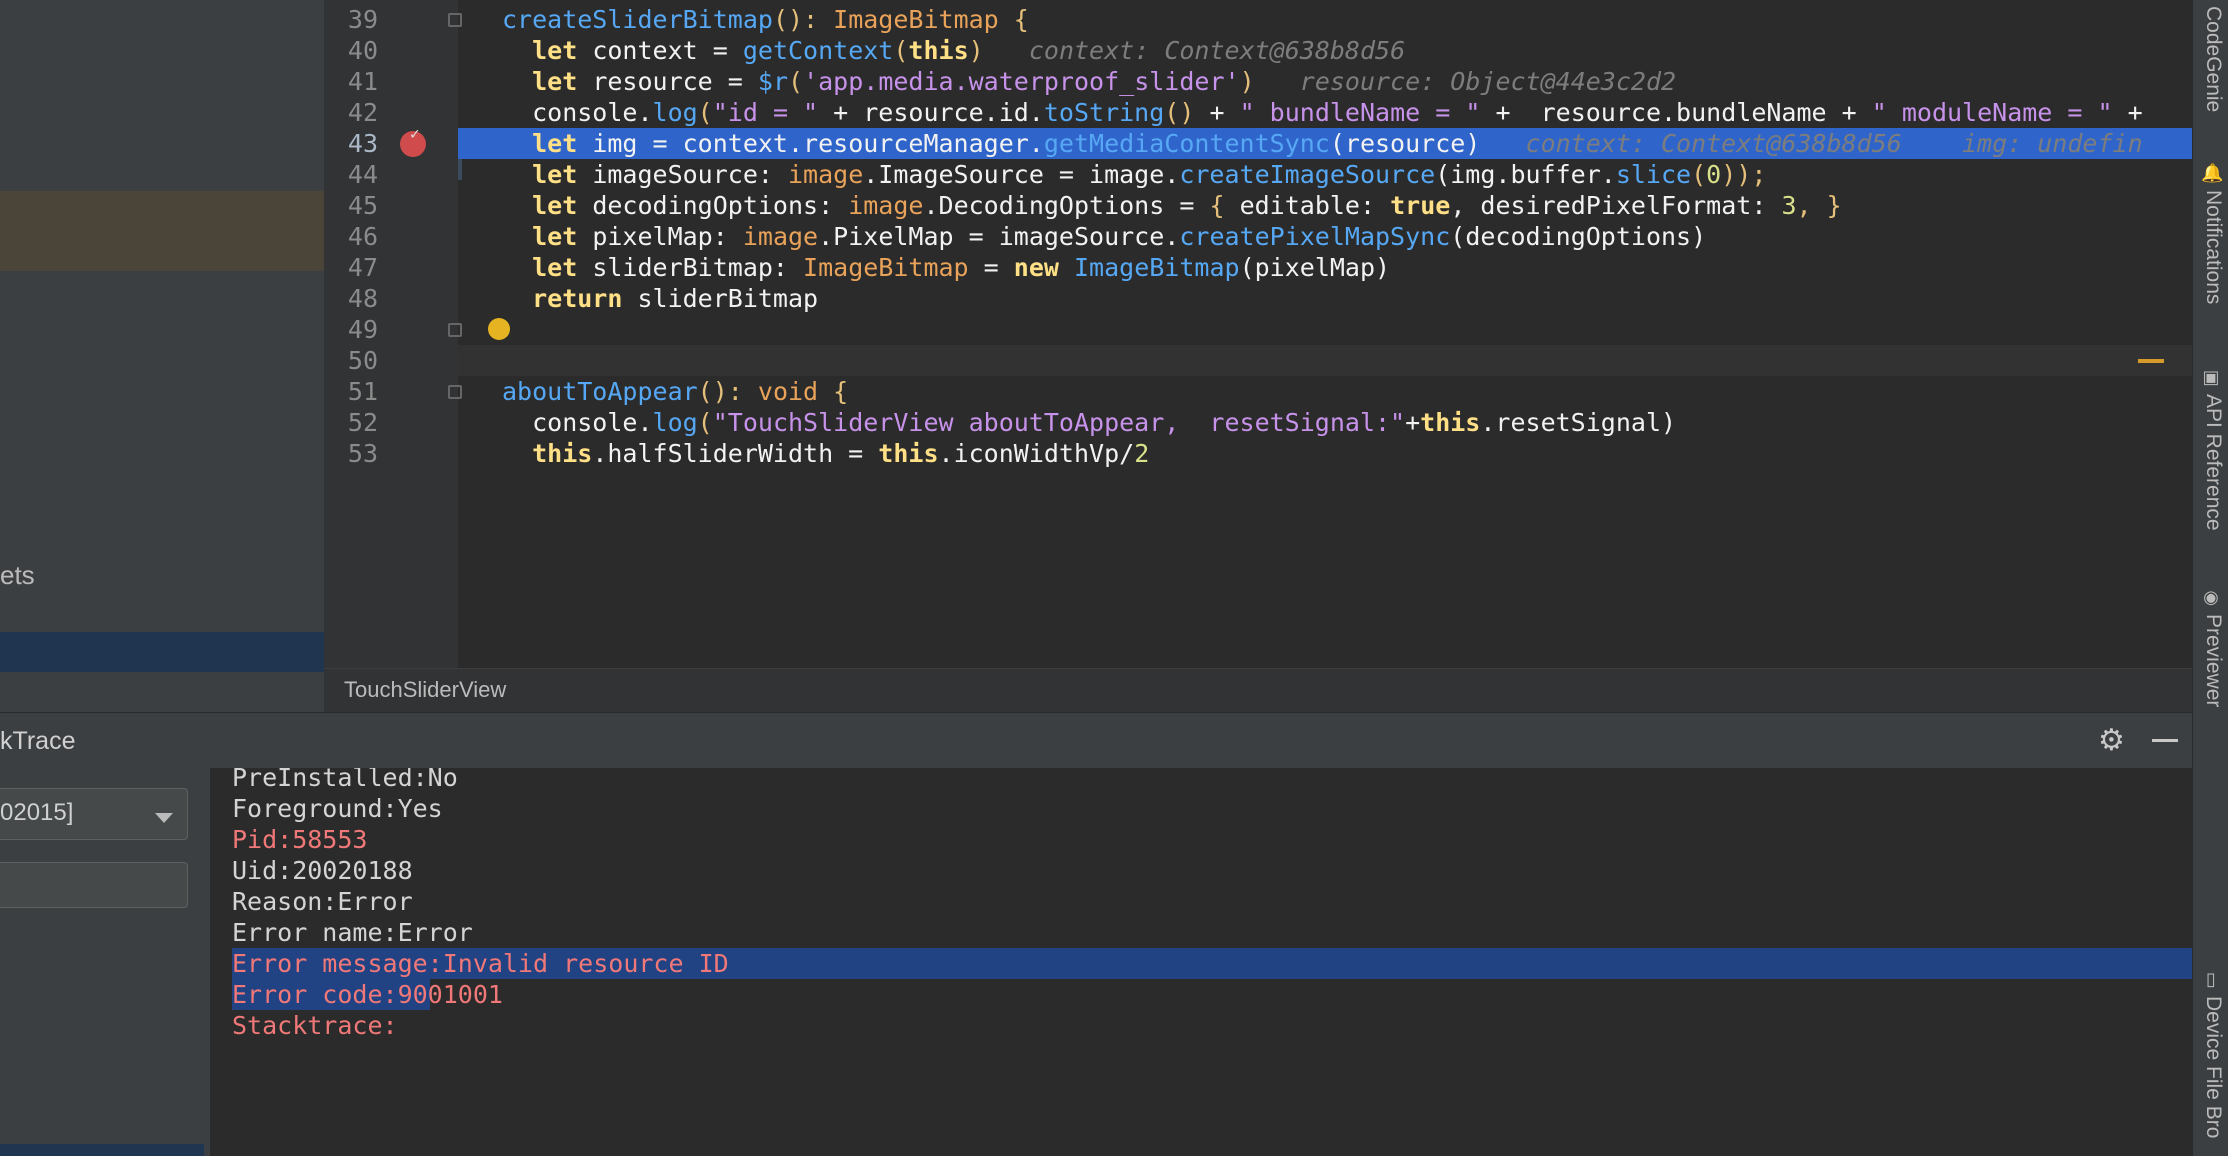 The width and height of the screenshot is (2228, 1156). Describe the element at coordinates (480, 963) in the screenshot. I see `log-line: Error message:Invalid resource ID` at that location.